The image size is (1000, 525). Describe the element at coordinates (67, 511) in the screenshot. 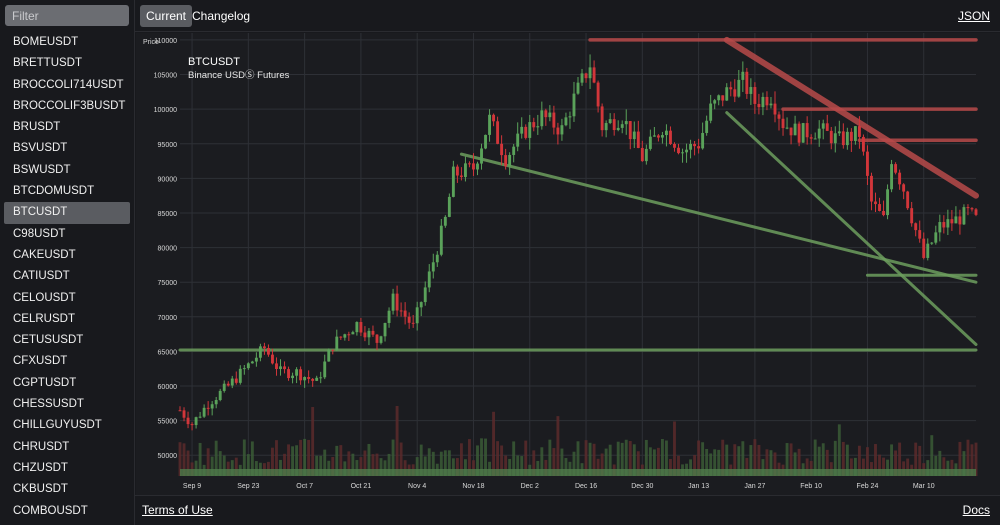

I see `sidebar-item-combousdt: COMBOUSDT` at that location.